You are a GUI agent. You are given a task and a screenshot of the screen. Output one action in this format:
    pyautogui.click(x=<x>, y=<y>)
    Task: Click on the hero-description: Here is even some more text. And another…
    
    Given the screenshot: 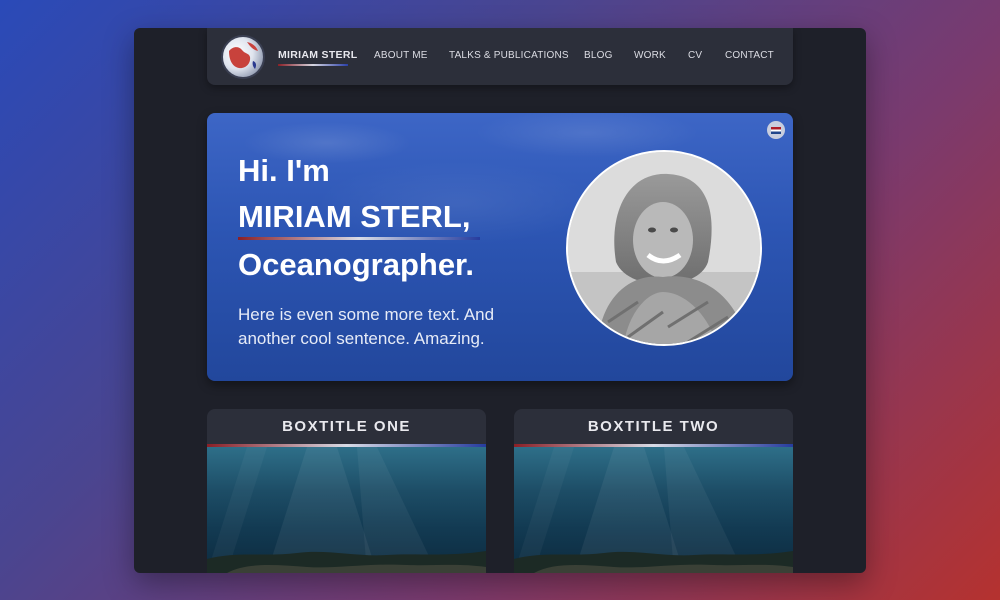 What is the action you would take?
    pyautogui.click(x=366, y=326)
    